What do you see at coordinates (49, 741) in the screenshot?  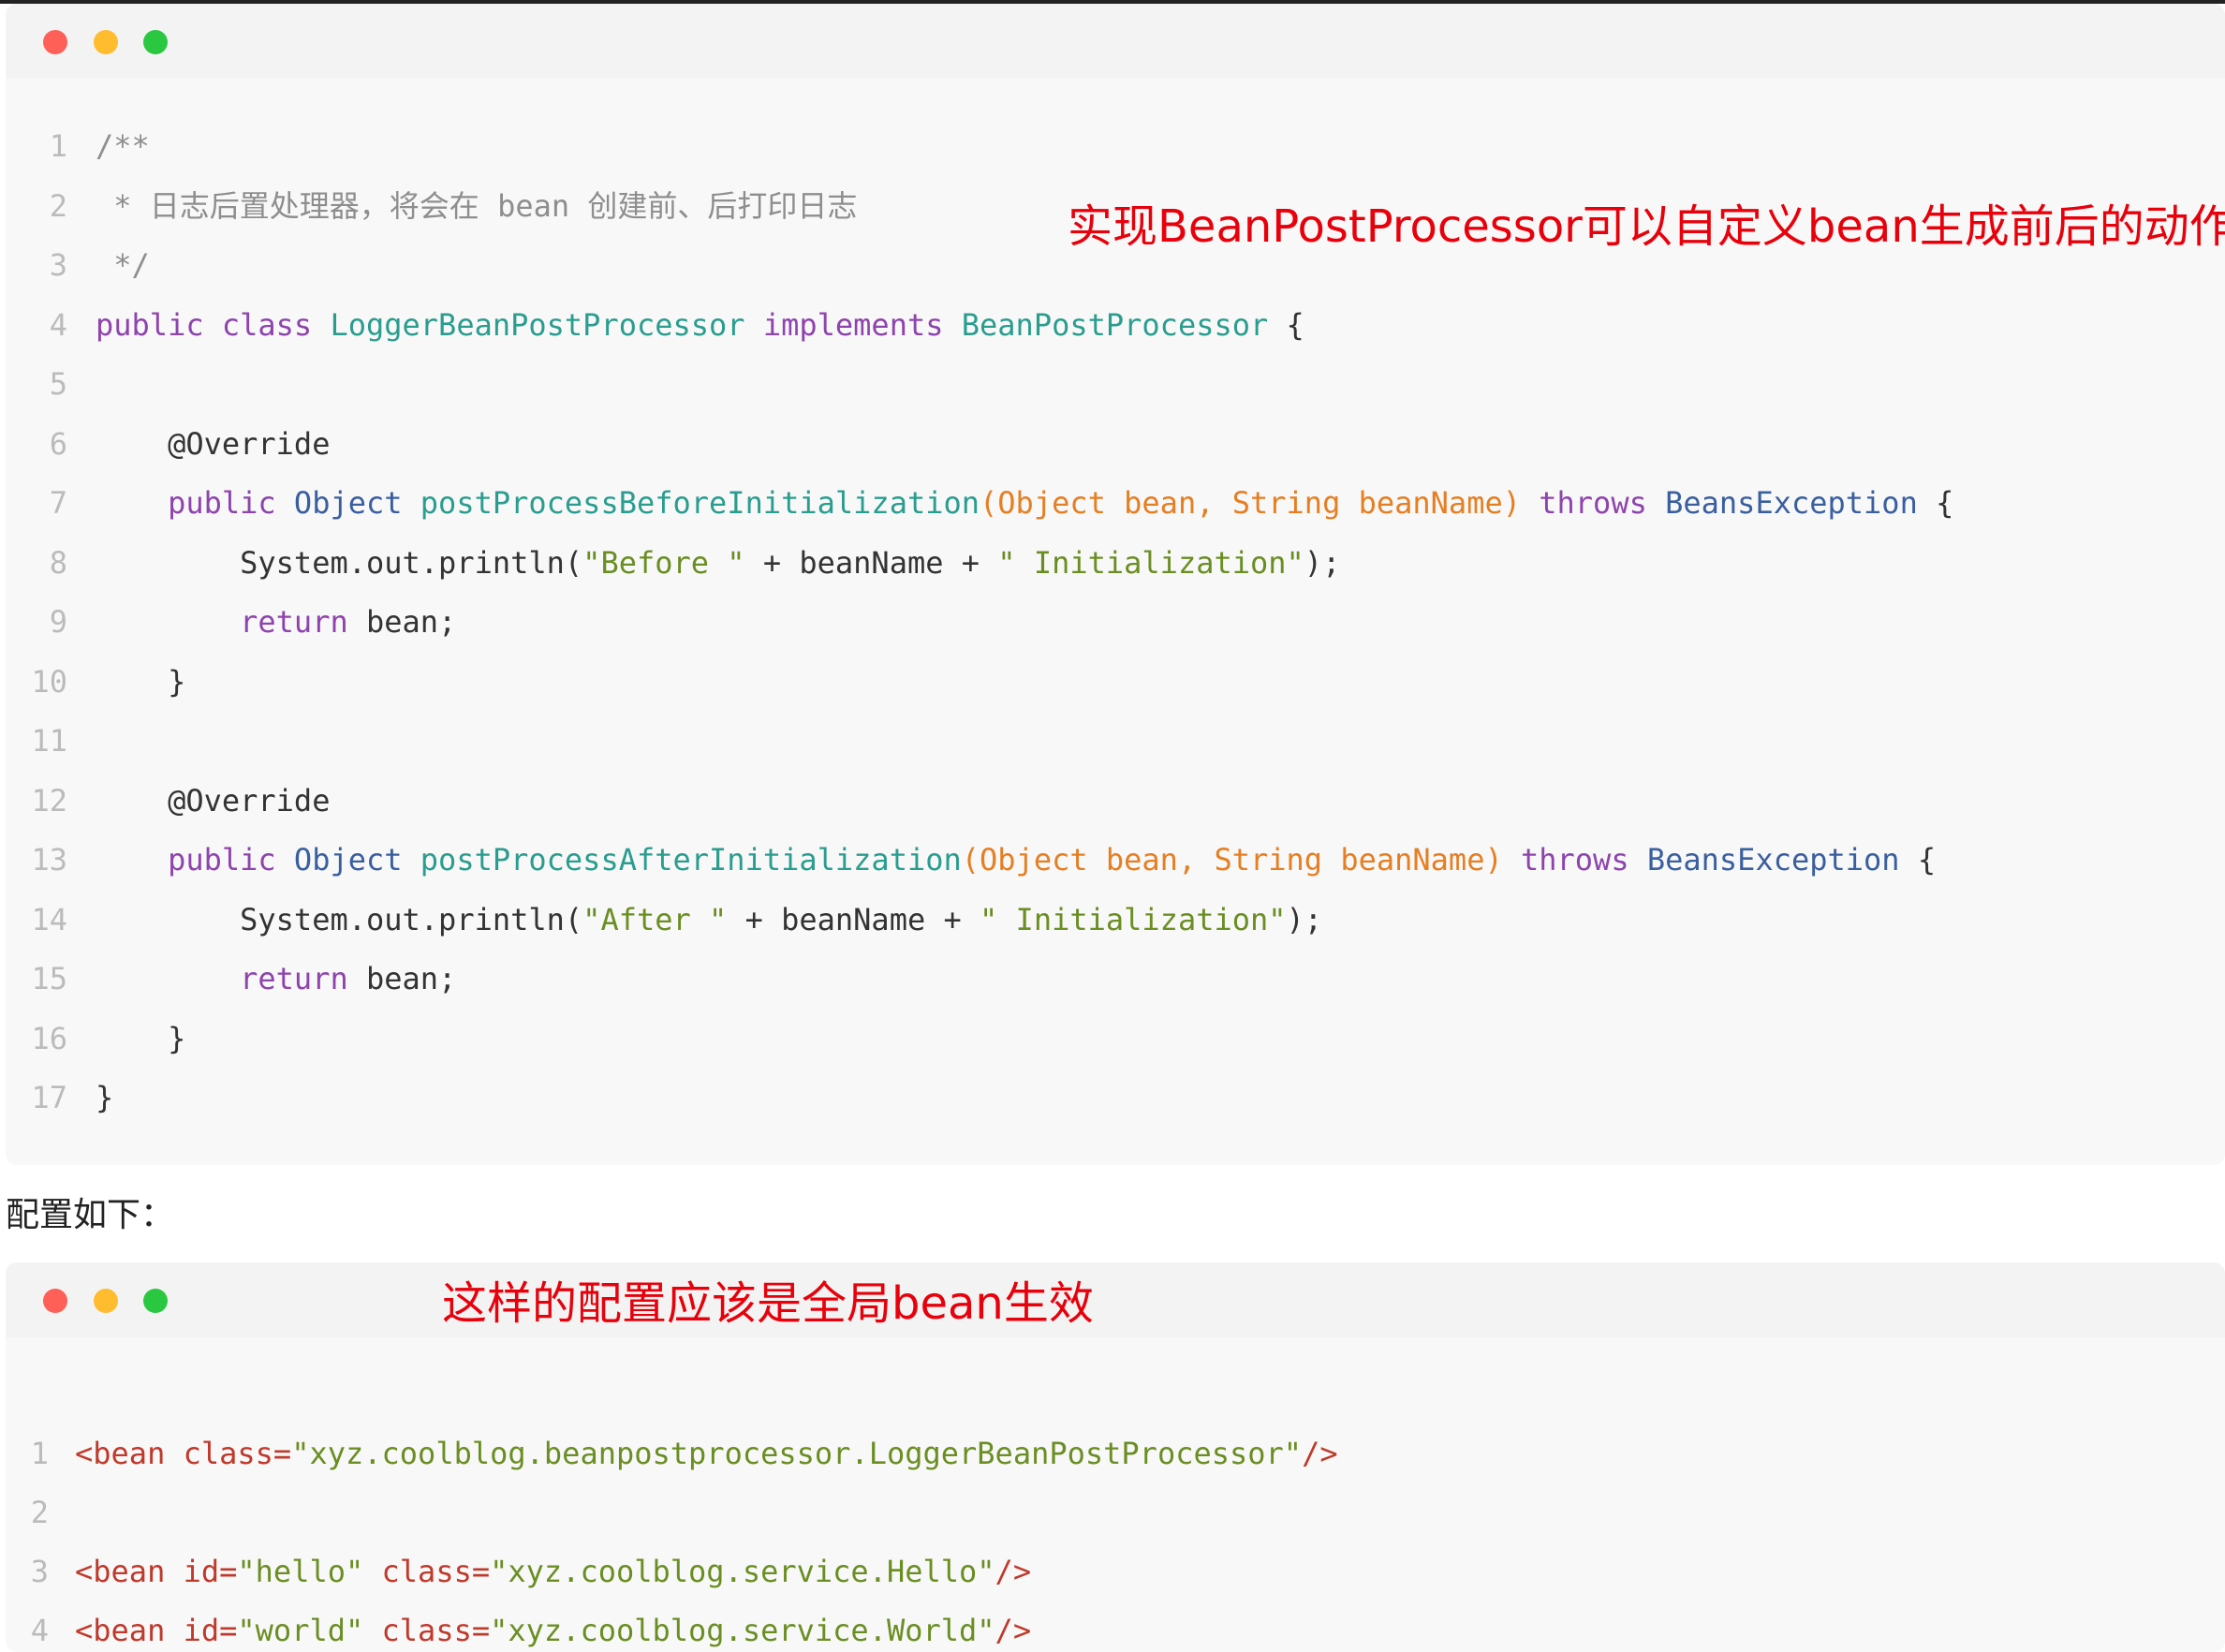 I see `line-number: 11` at bounding box center [49, 741].